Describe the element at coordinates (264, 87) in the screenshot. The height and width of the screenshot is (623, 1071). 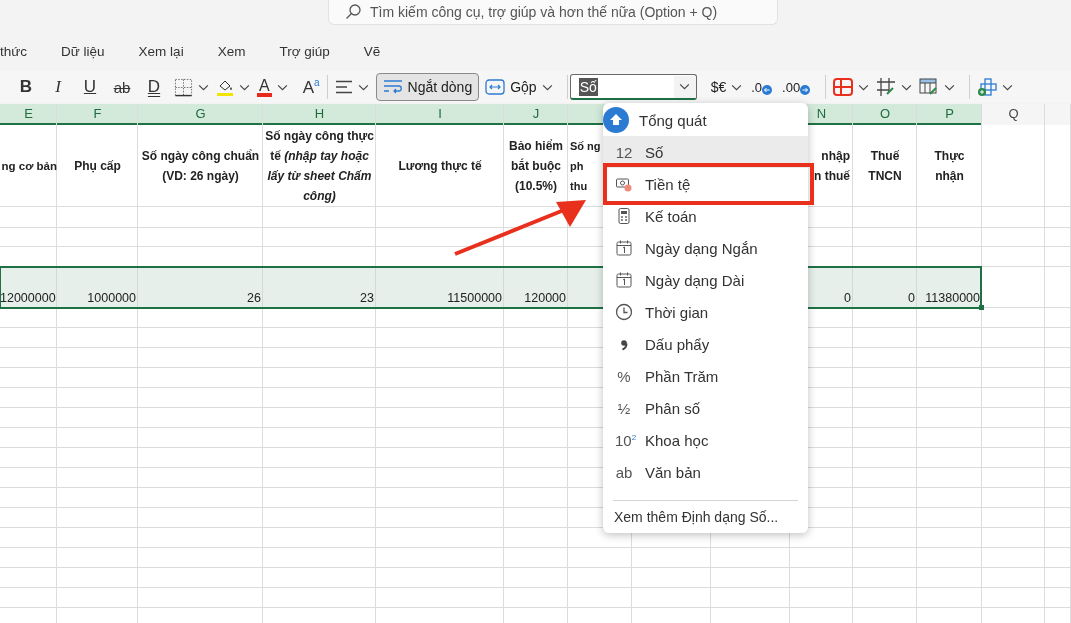
I see `font-color-button: A` at that location.